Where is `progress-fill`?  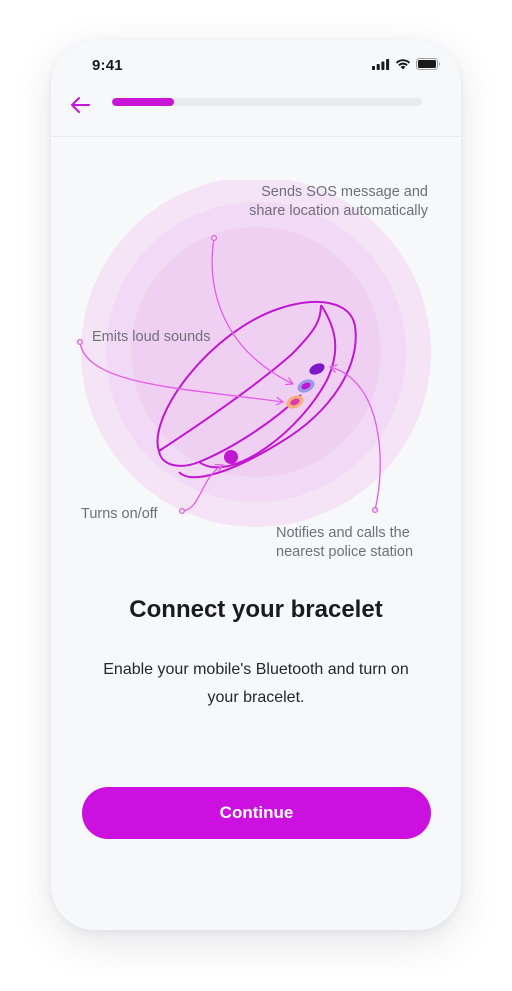
progress-fill is located at coordinates (143, 102).